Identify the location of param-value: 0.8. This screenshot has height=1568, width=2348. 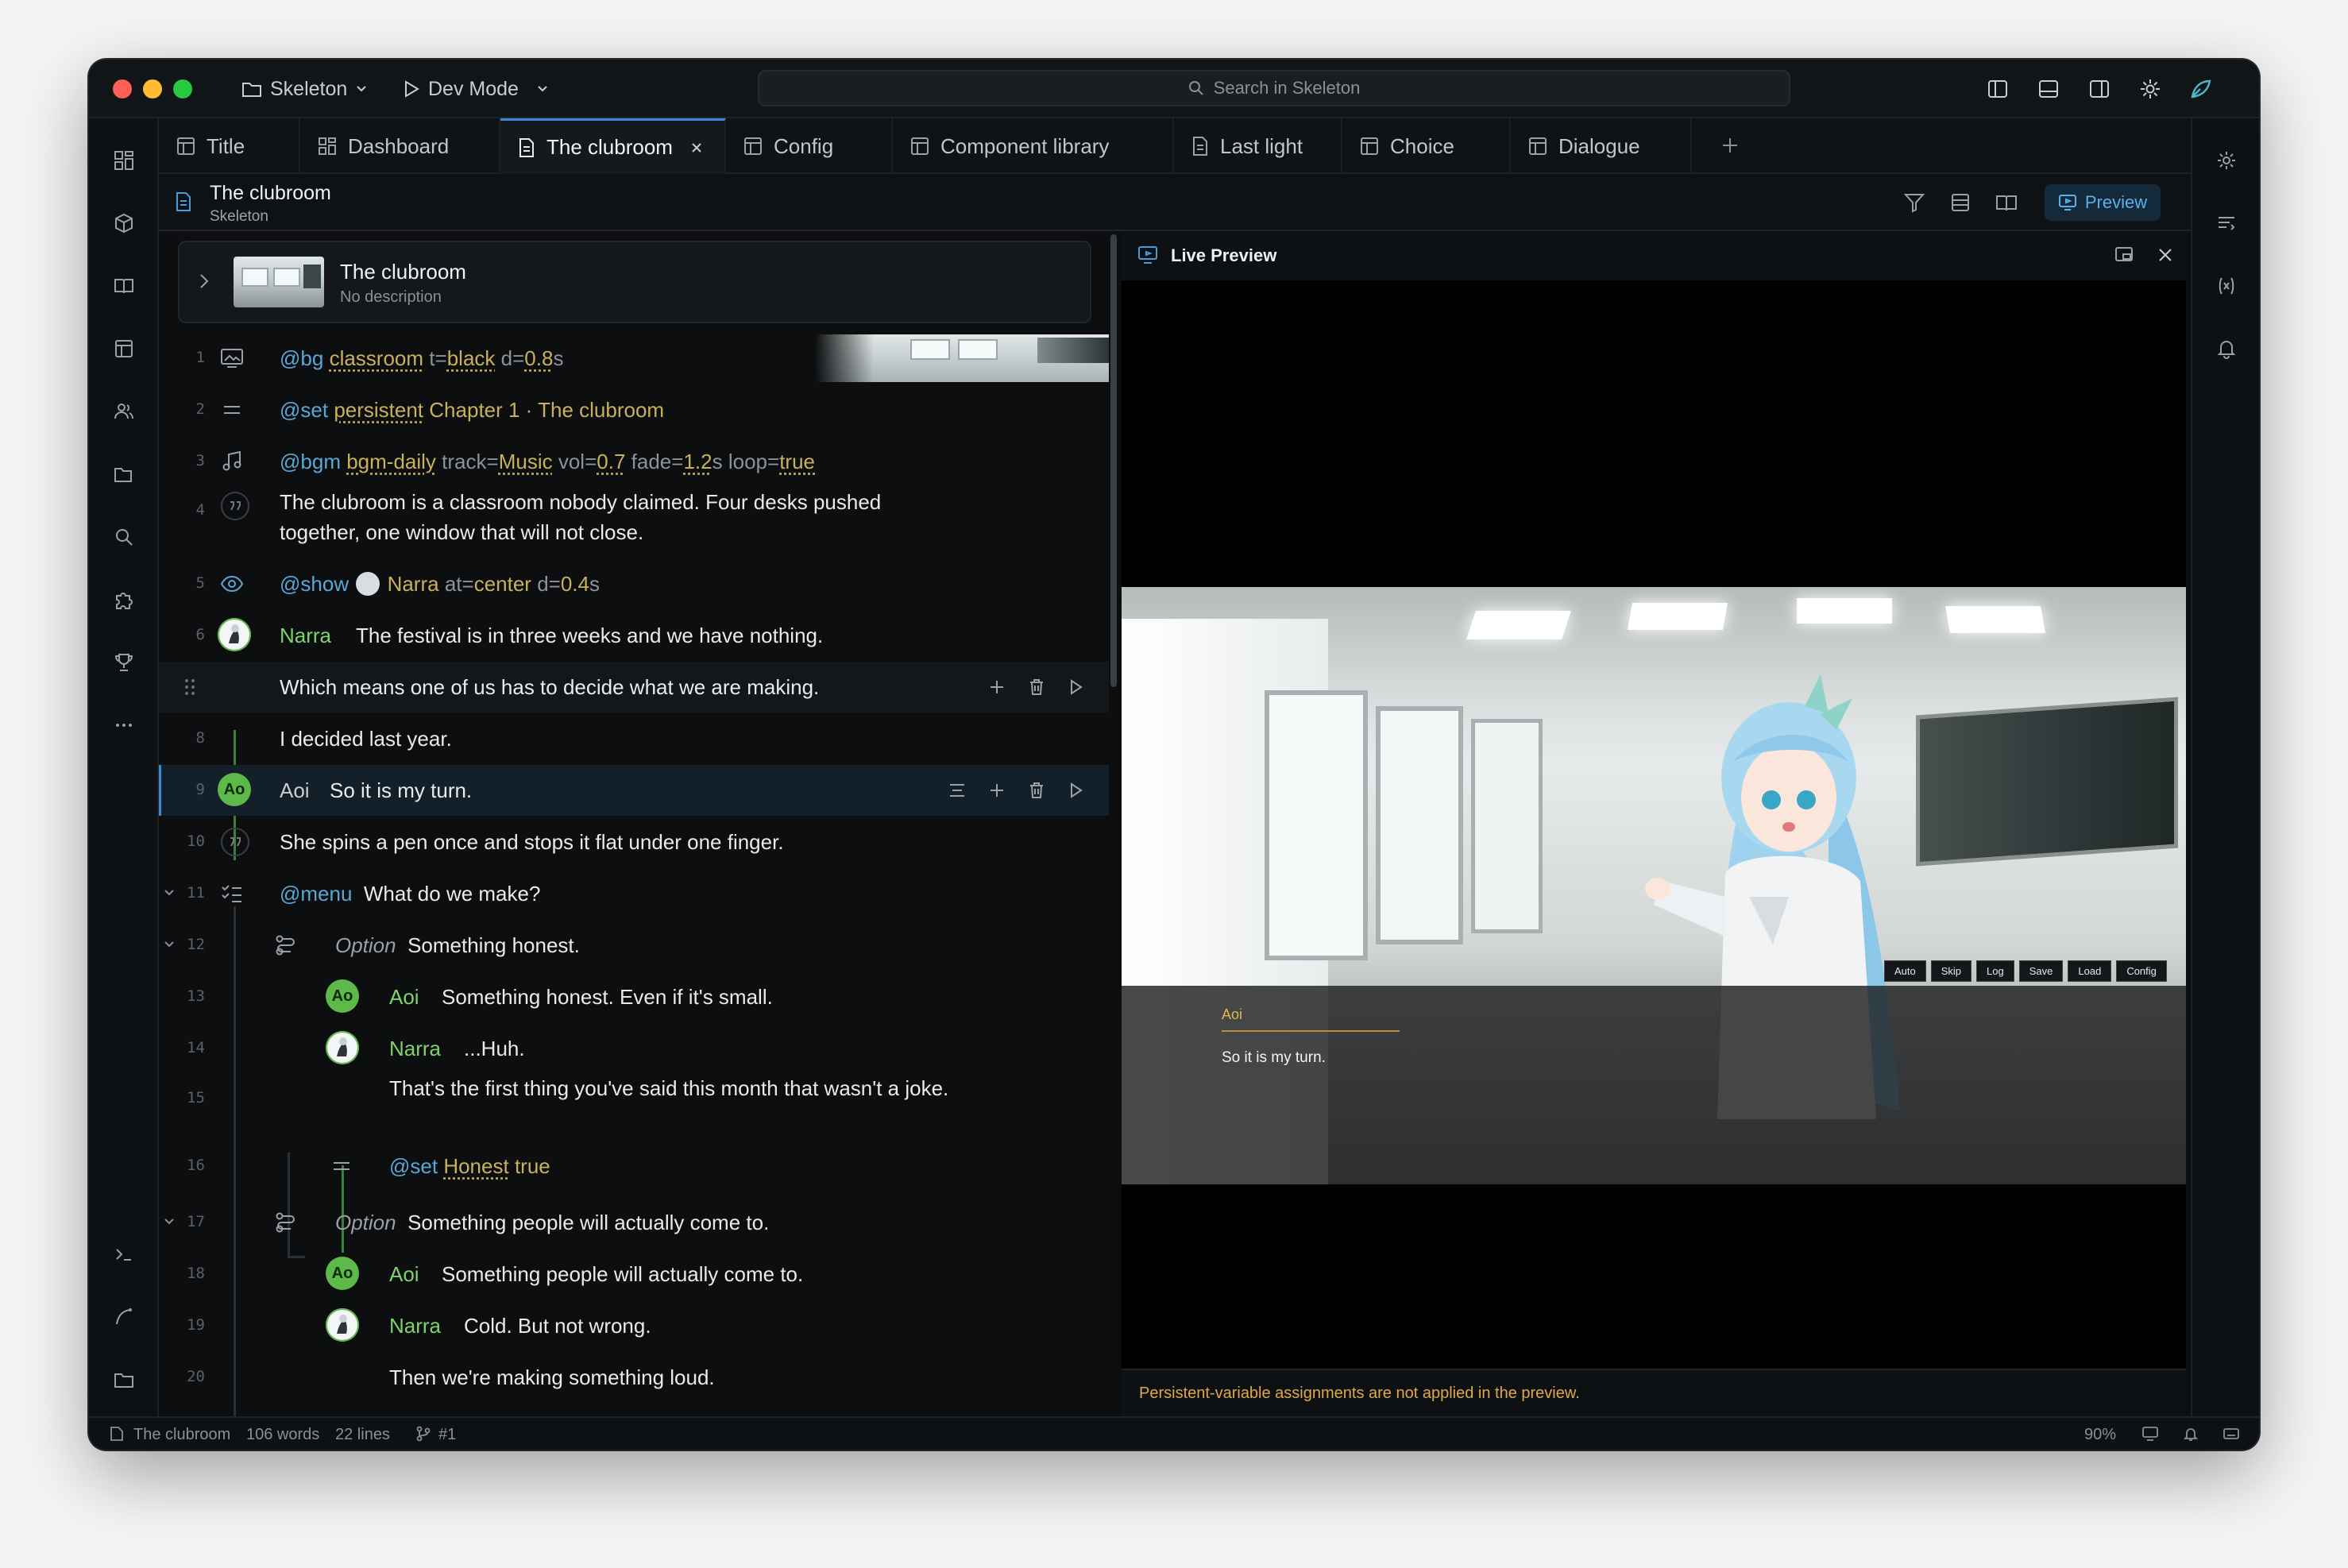
(538, 358).